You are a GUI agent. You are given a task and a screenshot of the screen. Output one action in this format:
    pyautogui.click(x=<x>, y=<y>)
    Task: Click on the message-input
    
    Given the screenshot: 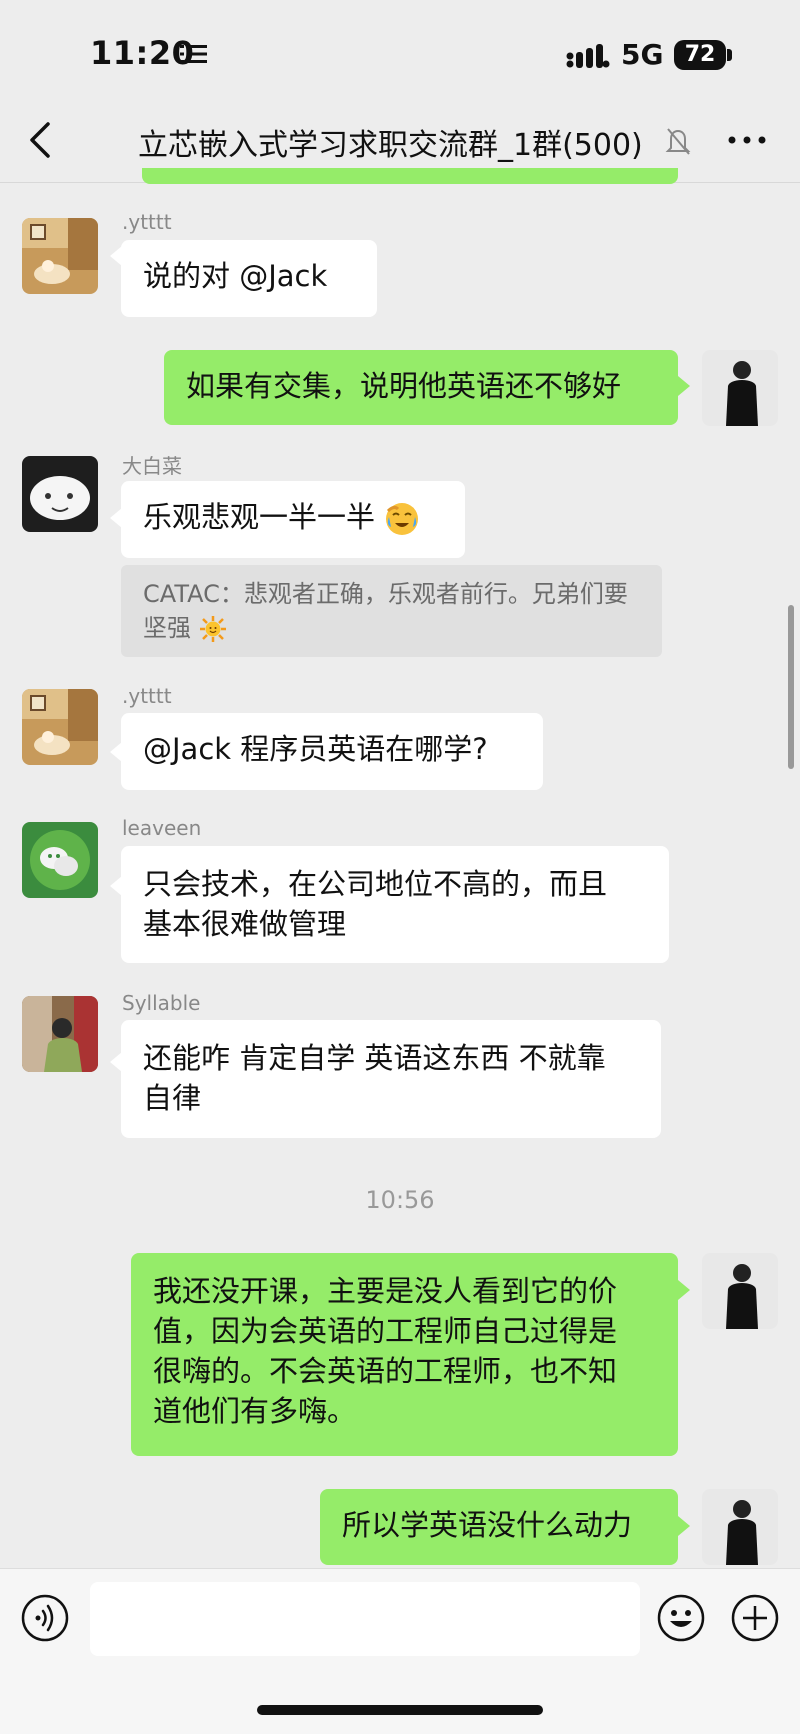 What is the action you would take?
    pyautogui.click(x=365, y=1619)
    